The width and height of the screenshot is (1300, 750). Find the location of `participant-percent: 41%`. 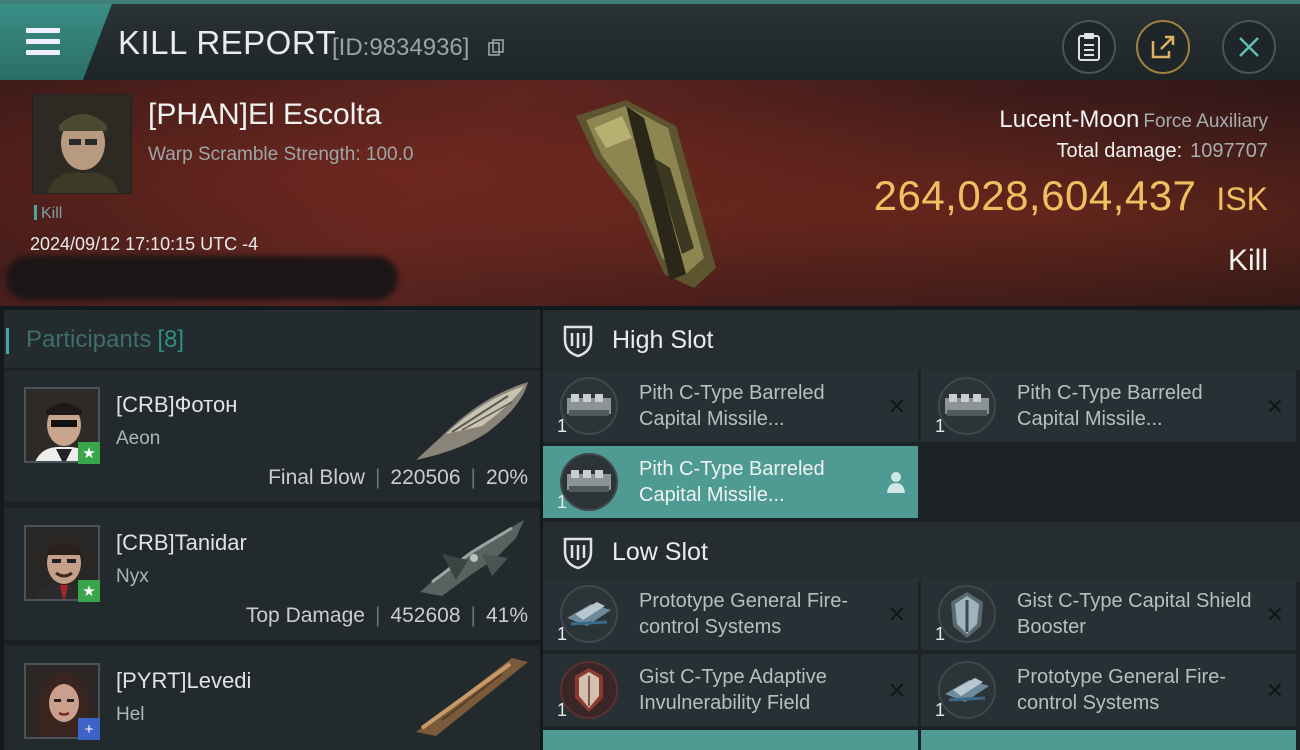

participant-percent: 41% is located at coordinates (506, 615).